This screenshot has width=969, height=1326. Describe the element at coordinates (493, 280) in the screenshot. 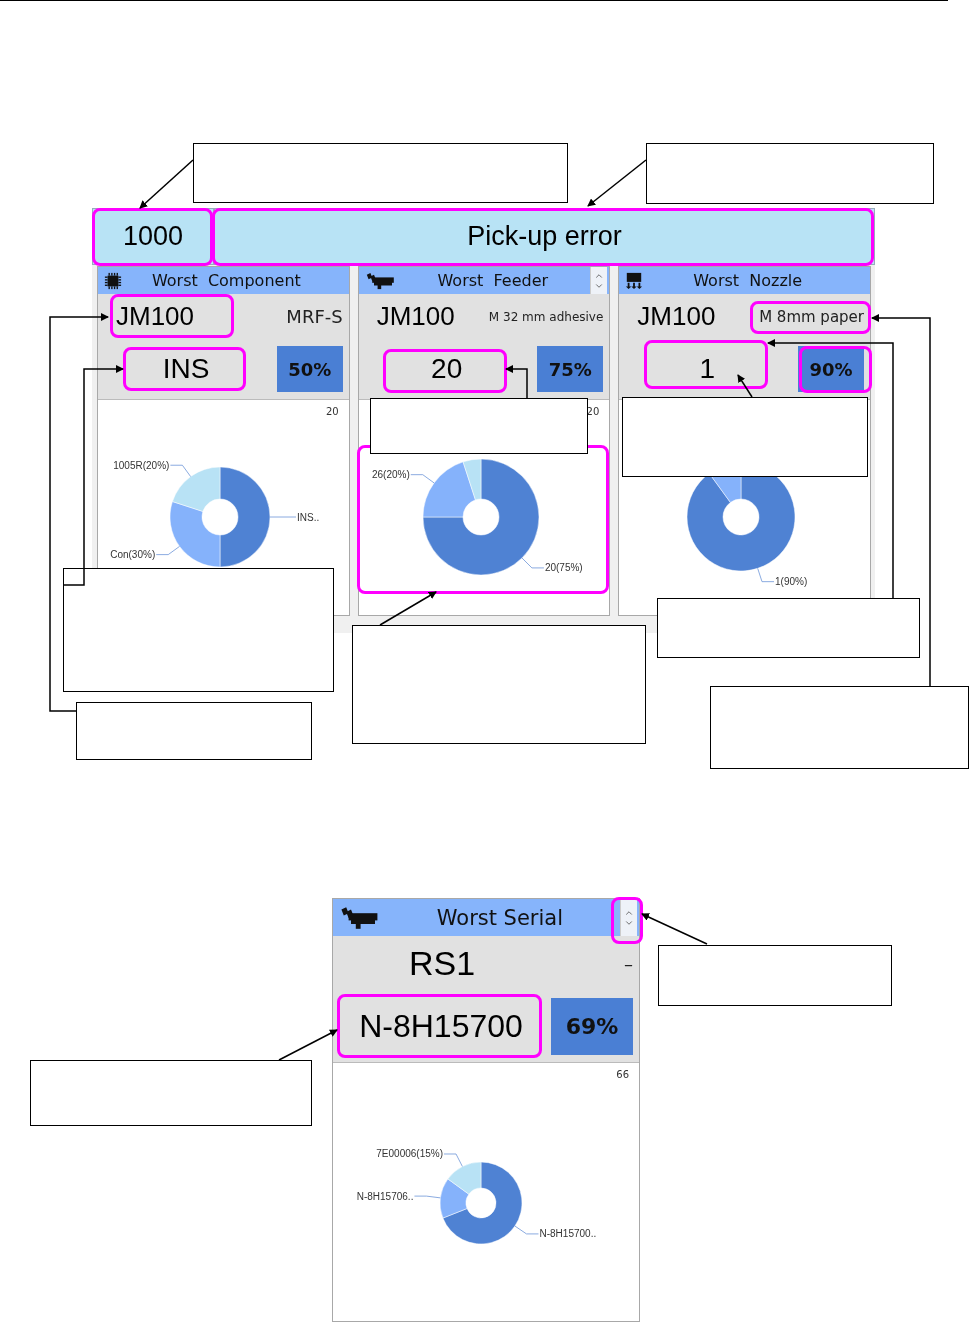

I see `panel-title: Worst Feeder` at that location.